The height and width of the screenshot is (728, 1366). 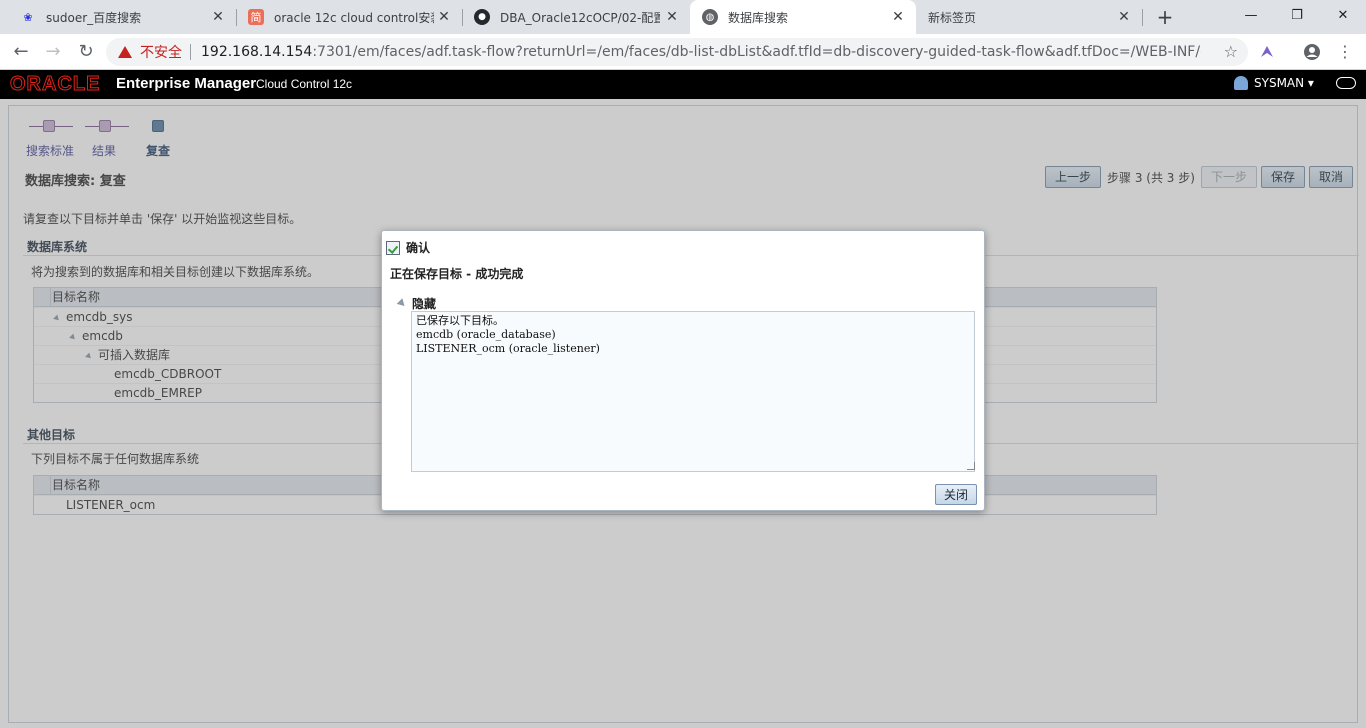 I want to click on dialog-title: 确认, so click(x=418, y=248).